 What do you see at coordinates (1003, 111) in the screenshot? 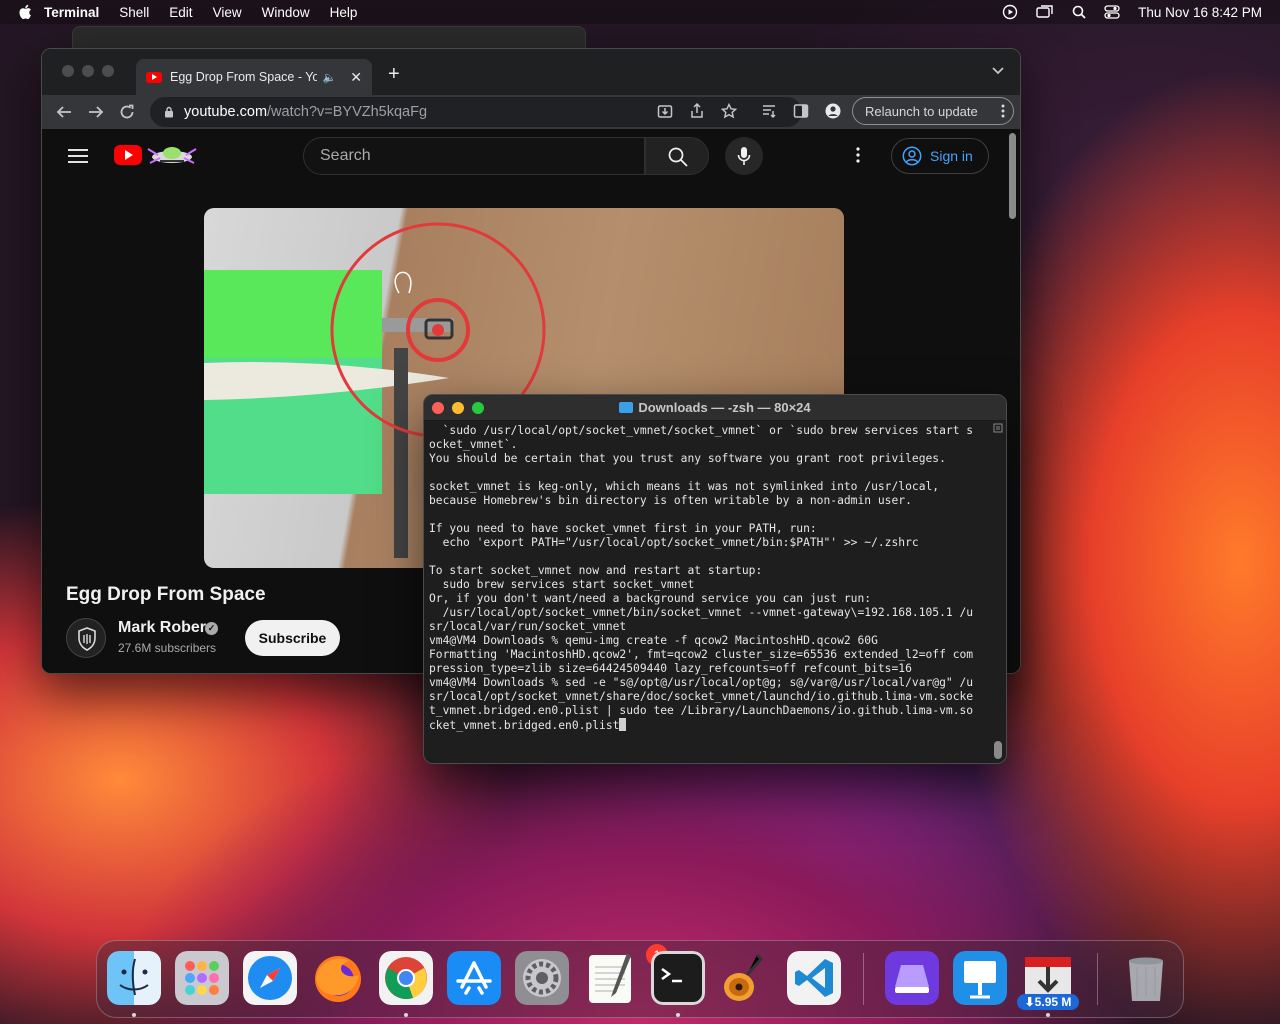
I see `kebab-menu-icon` at bounding box center [1003, 111].